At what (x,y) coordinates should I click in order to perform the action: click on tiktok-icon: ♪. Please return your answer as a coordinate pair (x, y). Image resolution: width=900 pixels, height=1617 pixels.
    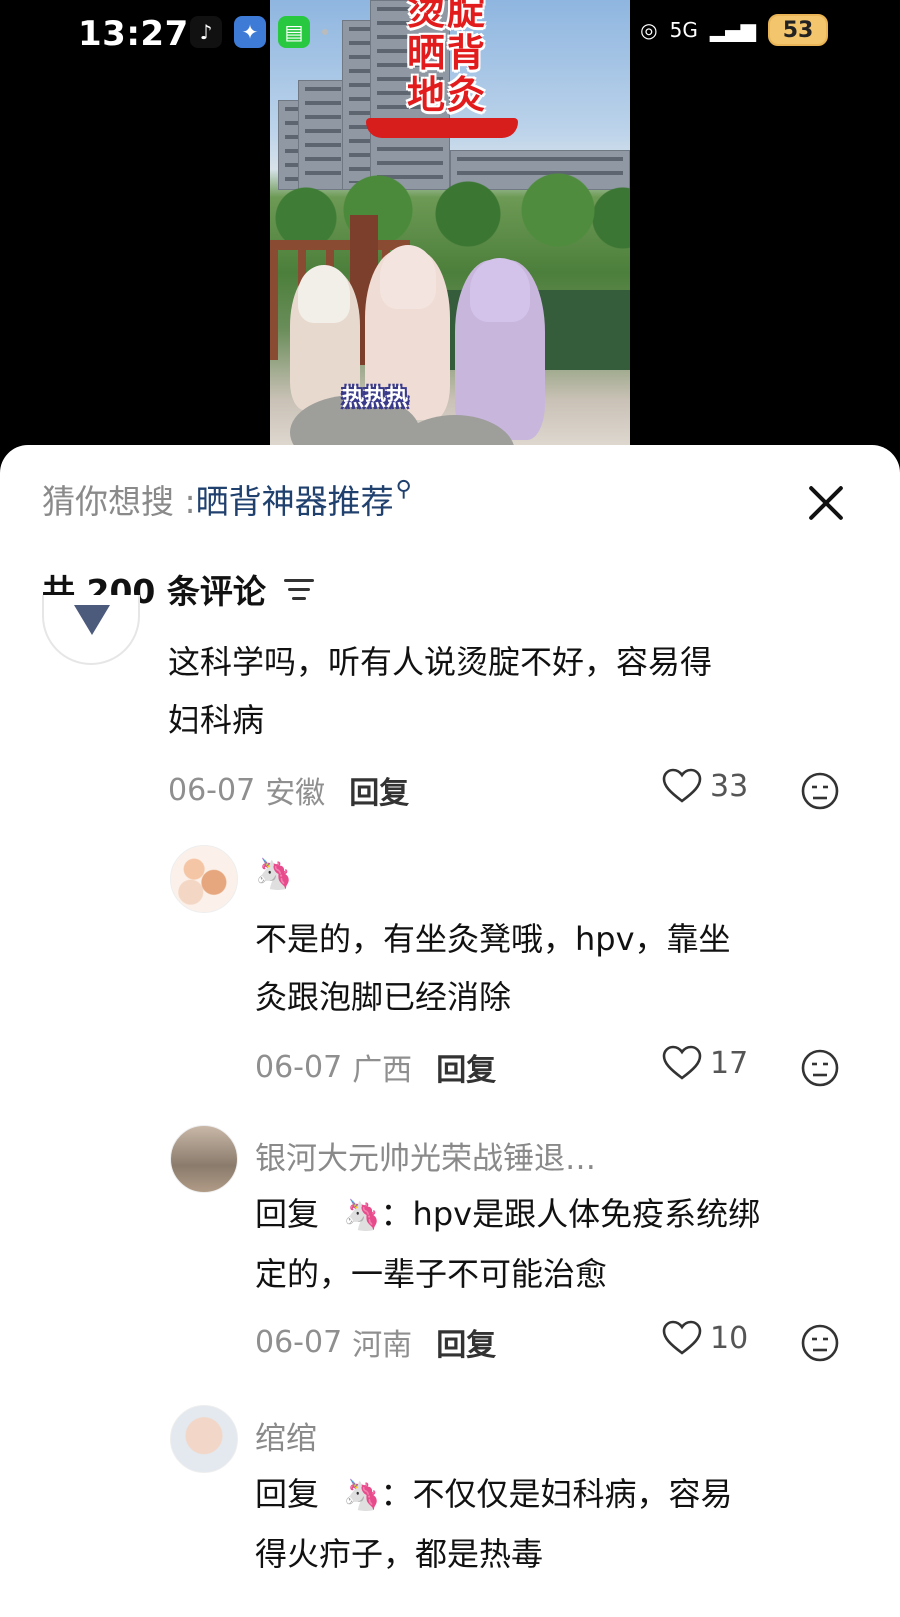
    Looking at the image, I should click on (206, 32).